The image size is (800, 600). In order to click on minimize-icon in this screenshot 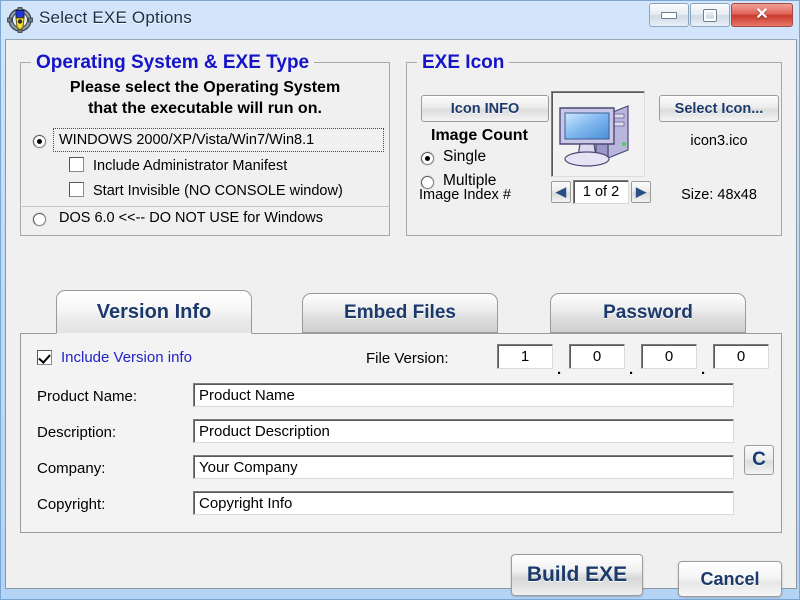, I will do `click(669, 15)`.